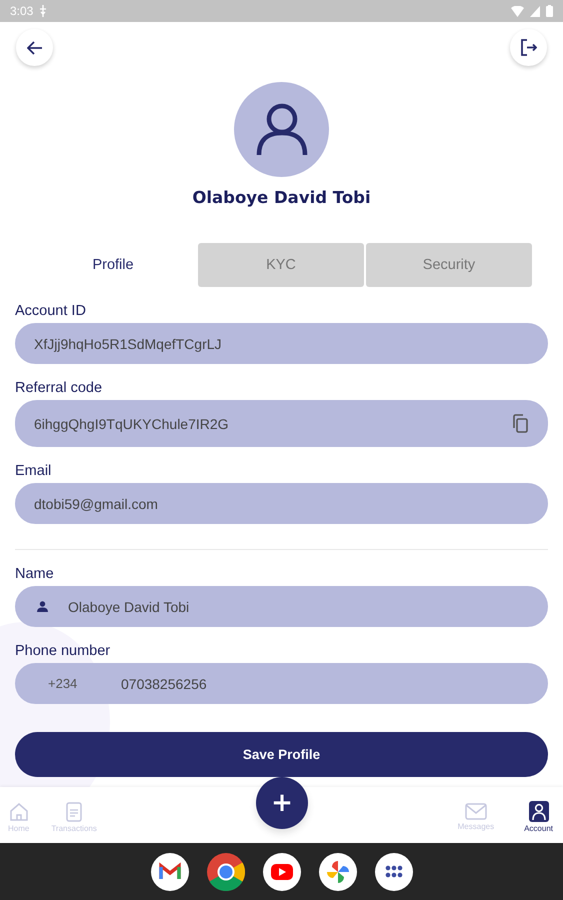 The height and width of the screenshot is (900, 563). Describe the element at coordinates (281, 754) in the screenshot. I see `save-profile-button: Save Profile` at that location.